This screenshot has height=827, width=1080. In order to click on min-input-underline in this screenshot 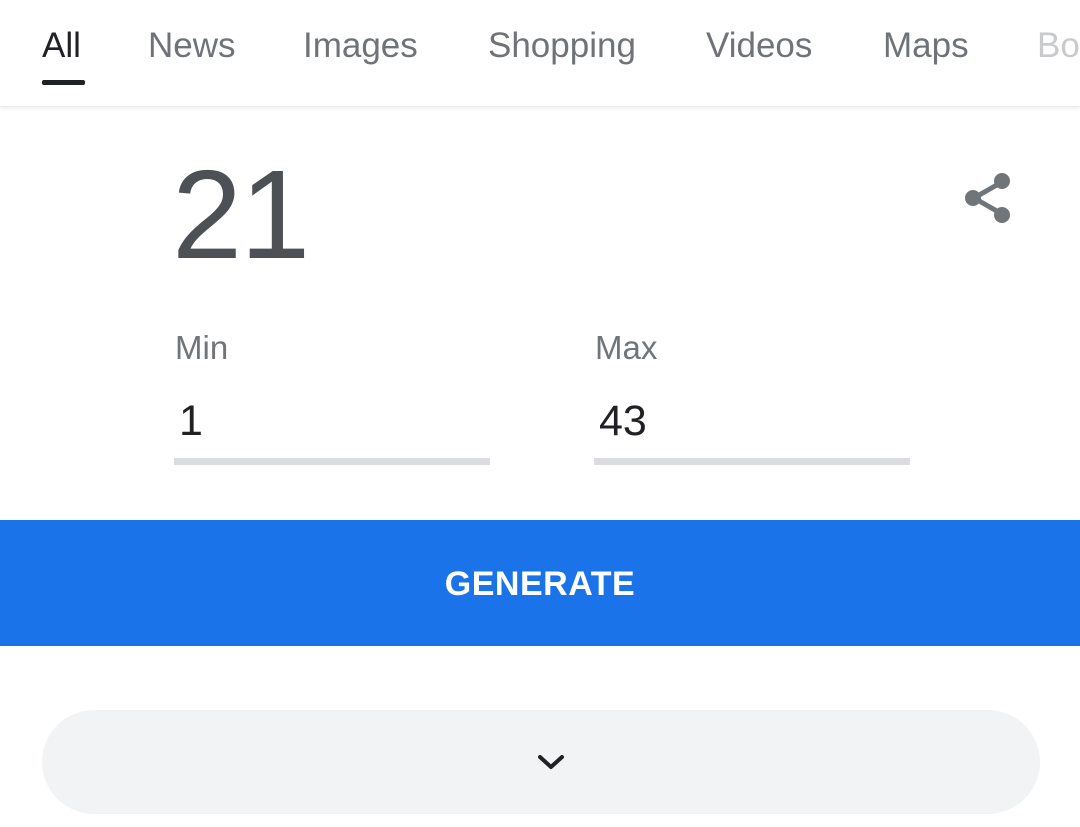, I will do `click(332, 461)`.